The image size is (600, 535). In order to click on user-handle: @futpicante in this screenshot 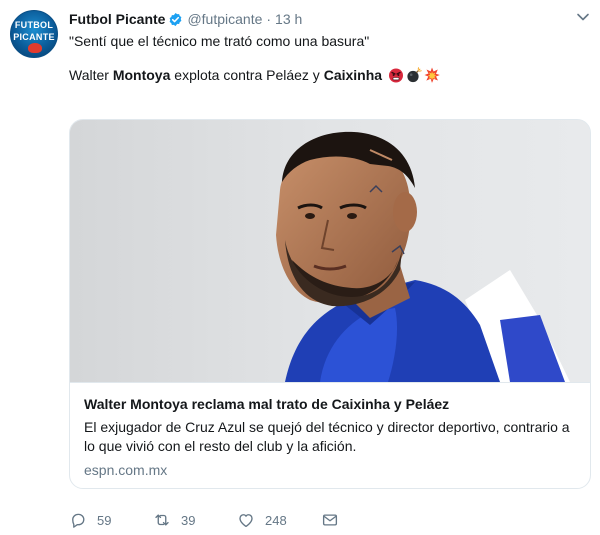, I will do `click(224, 19)`.